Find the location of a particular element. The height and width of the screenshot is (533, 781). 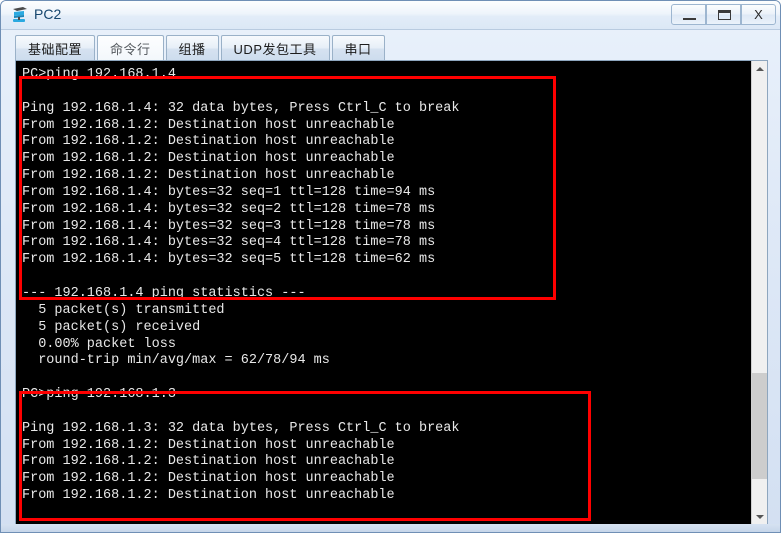

tab-label: 命令行 is located at coordinates (130, 49).